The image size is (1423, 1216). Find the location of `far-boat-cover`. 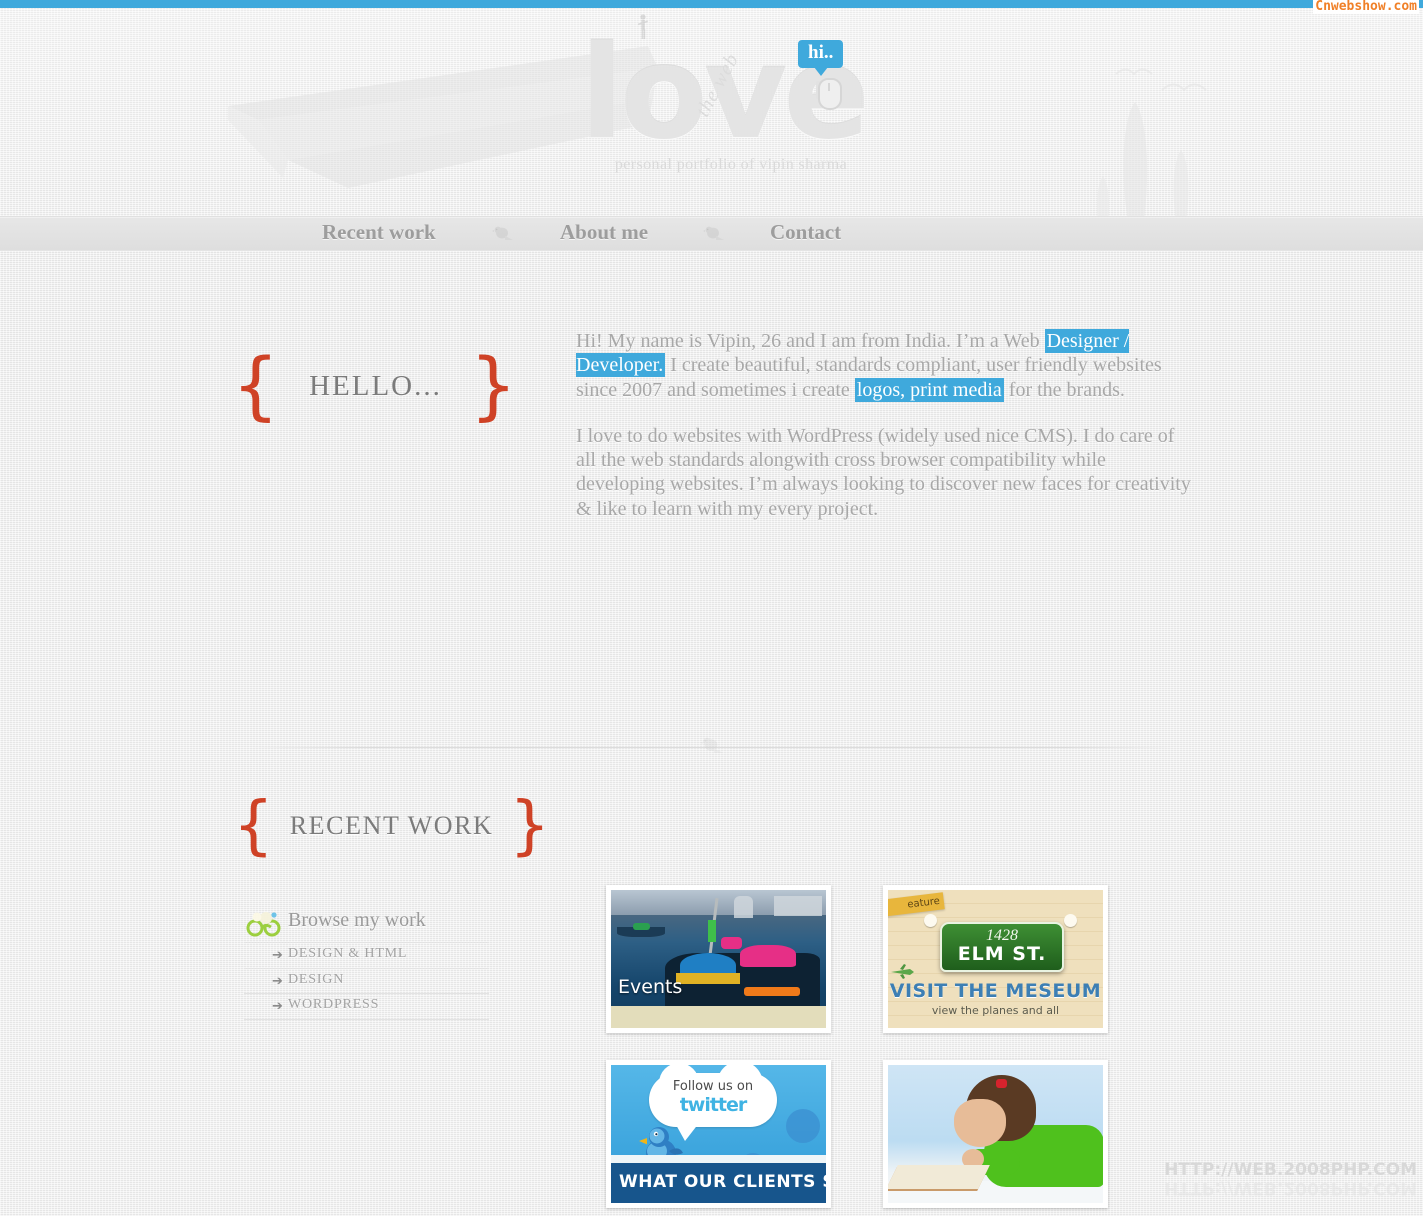

far-boat-cover is located at coordinates (641, 926).